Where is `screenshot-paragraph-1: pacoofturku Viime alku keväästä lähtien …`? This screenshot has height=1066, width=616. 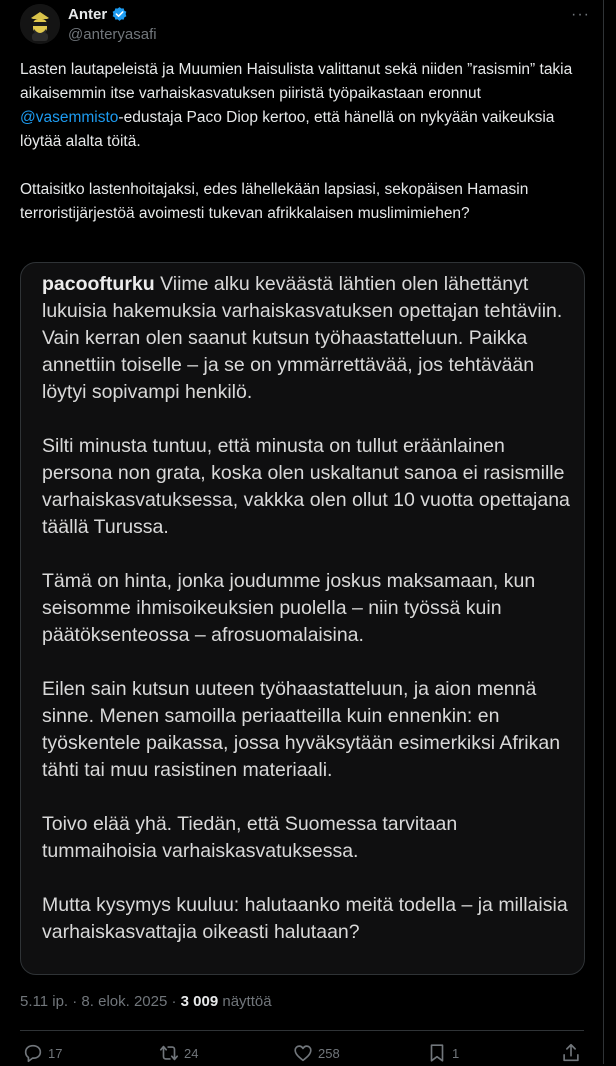
screenshot-paragraph-1: pacoofturku Viime alku keväästä lähtien … is located at coordinates (307, 338).